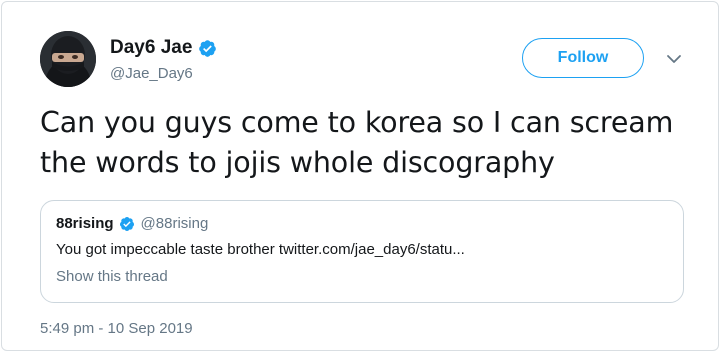  Describe the element at coordinates (112, 276) in the screenshot. I see `show-thread-link: Show this thread` at that location.